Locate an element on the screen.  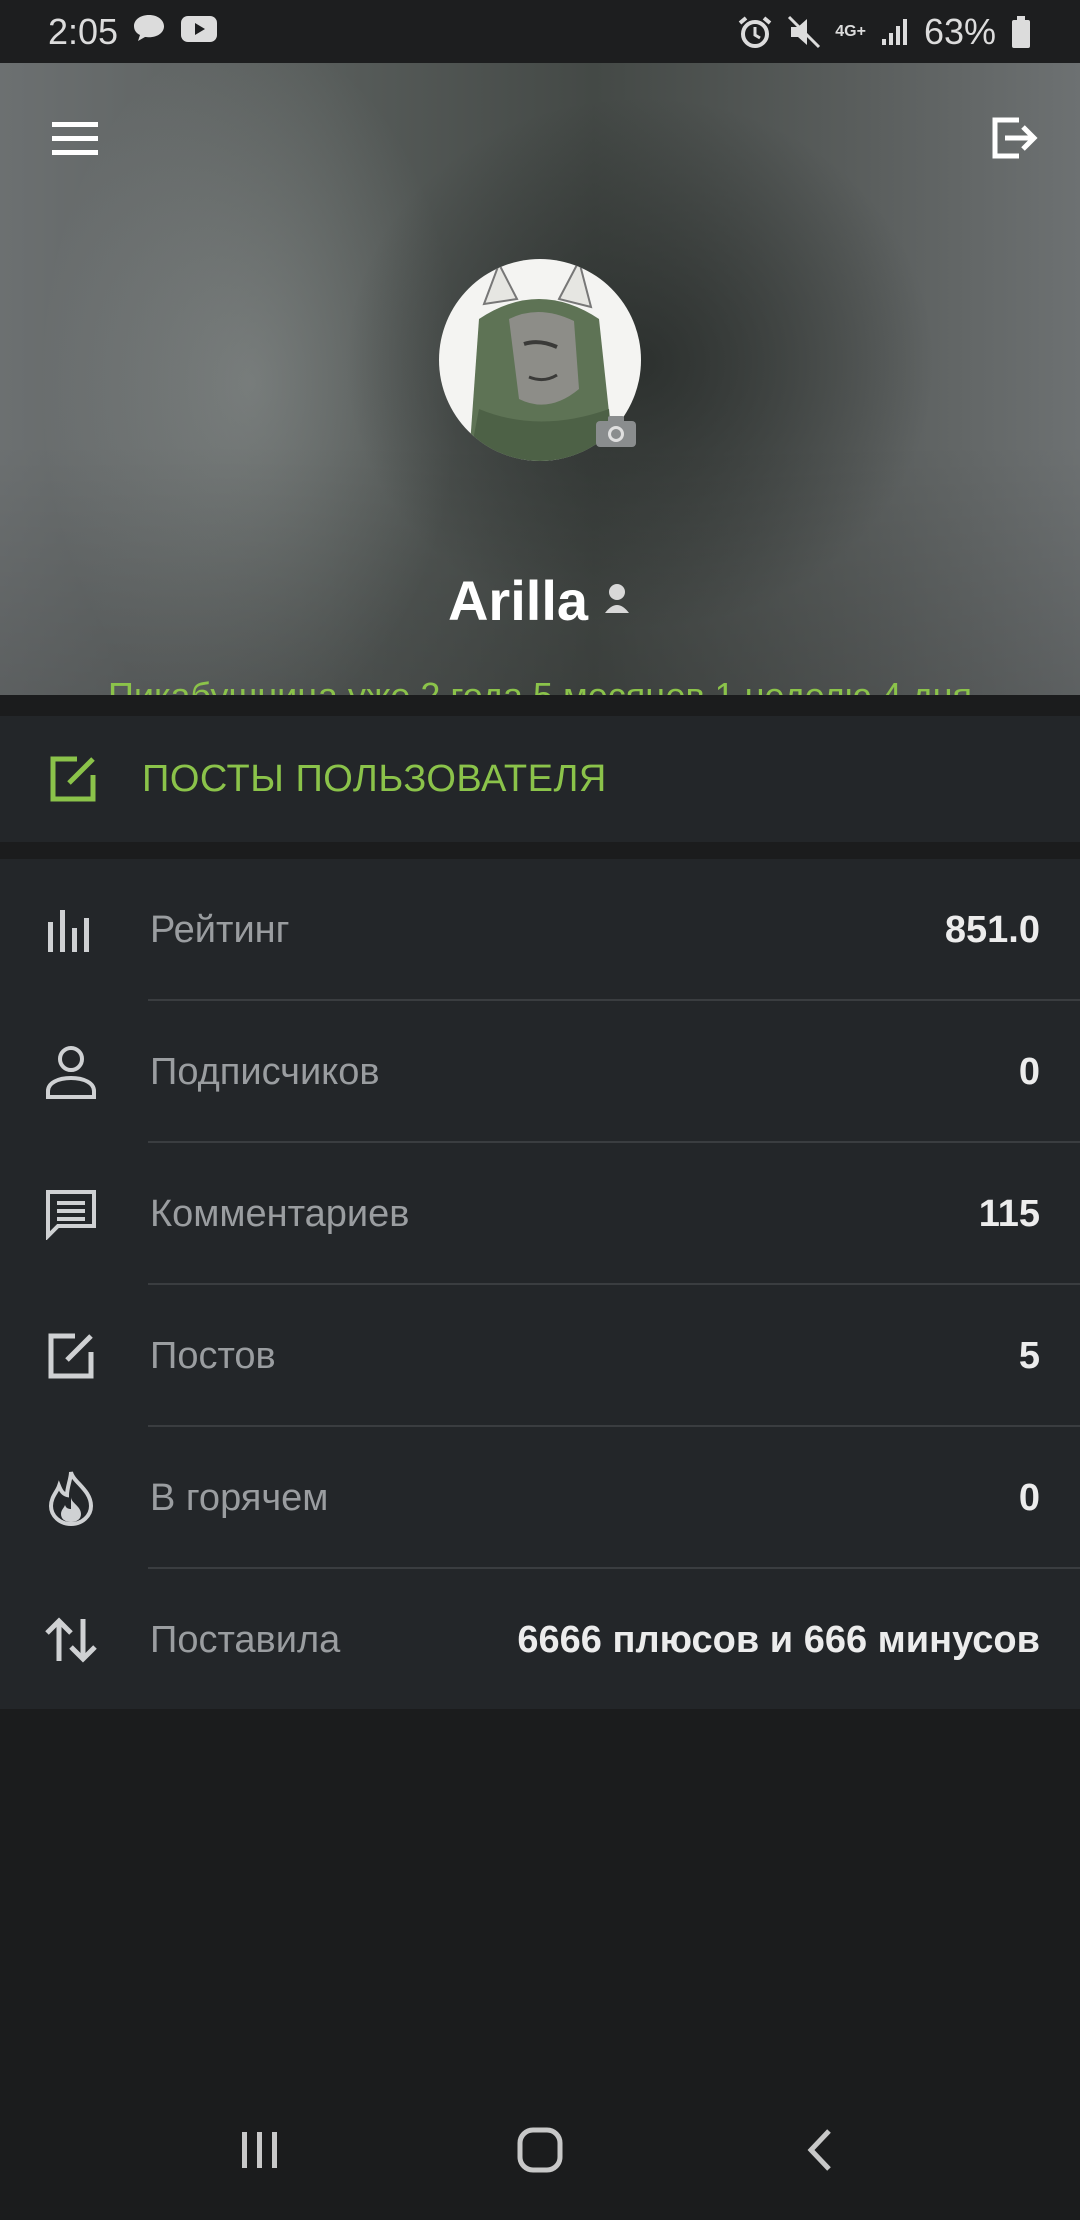
user-posts-button: ПОСТЫ ПОЛЬЗОВАТЕЛЯ is located at coordinates (540, 779).